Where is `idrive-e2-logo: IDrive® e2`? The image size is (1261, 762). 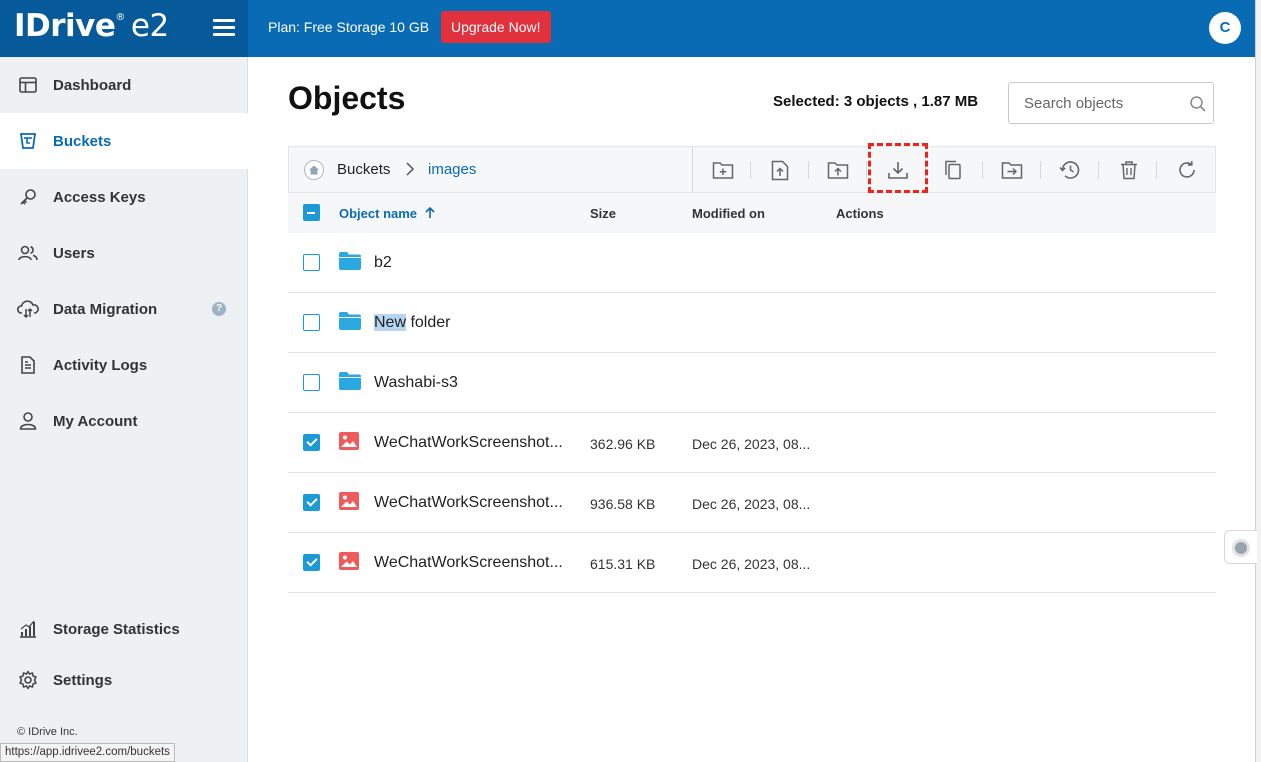
idrive-e2-logo: IDrive® e2 is located at coordinates (91, 26).